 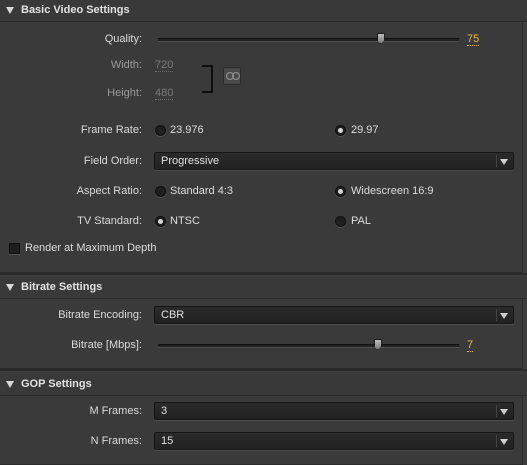 I want to click on tv-standard-label: TV Standard:, so click(x=109, y=221).